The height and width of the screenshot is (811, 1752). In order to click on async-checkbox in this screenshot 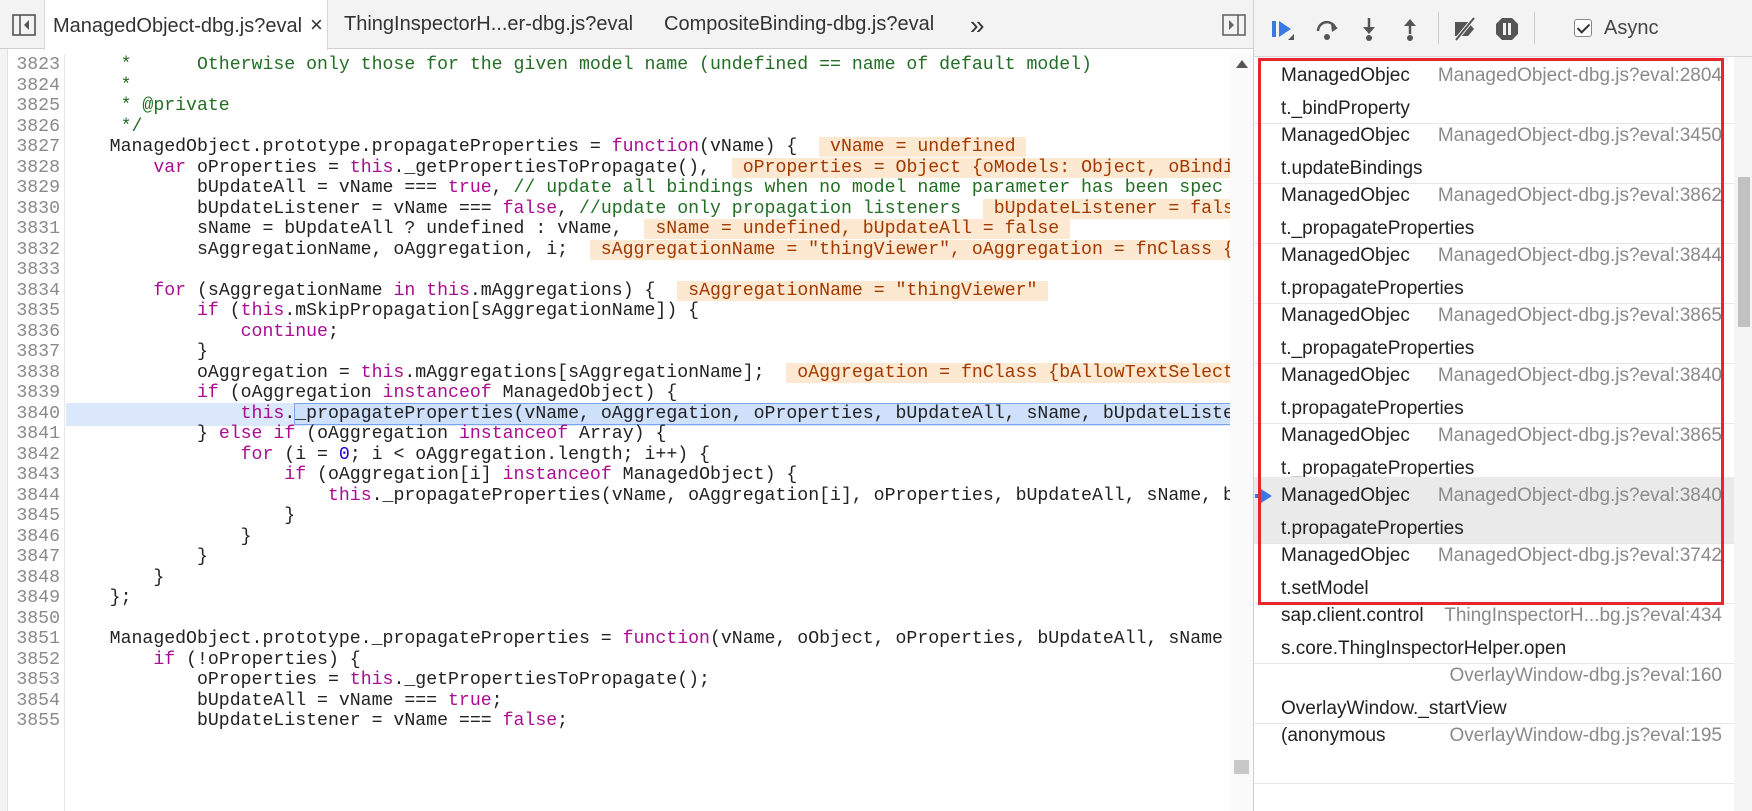, I will do `click(1583, 28)`.